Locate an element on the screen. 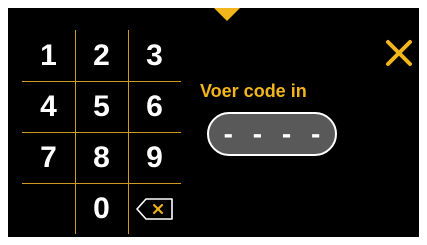 Image resolution: width=427 pixels, height=245 pixels. backspace-icon is located at coordinates (154, 208).